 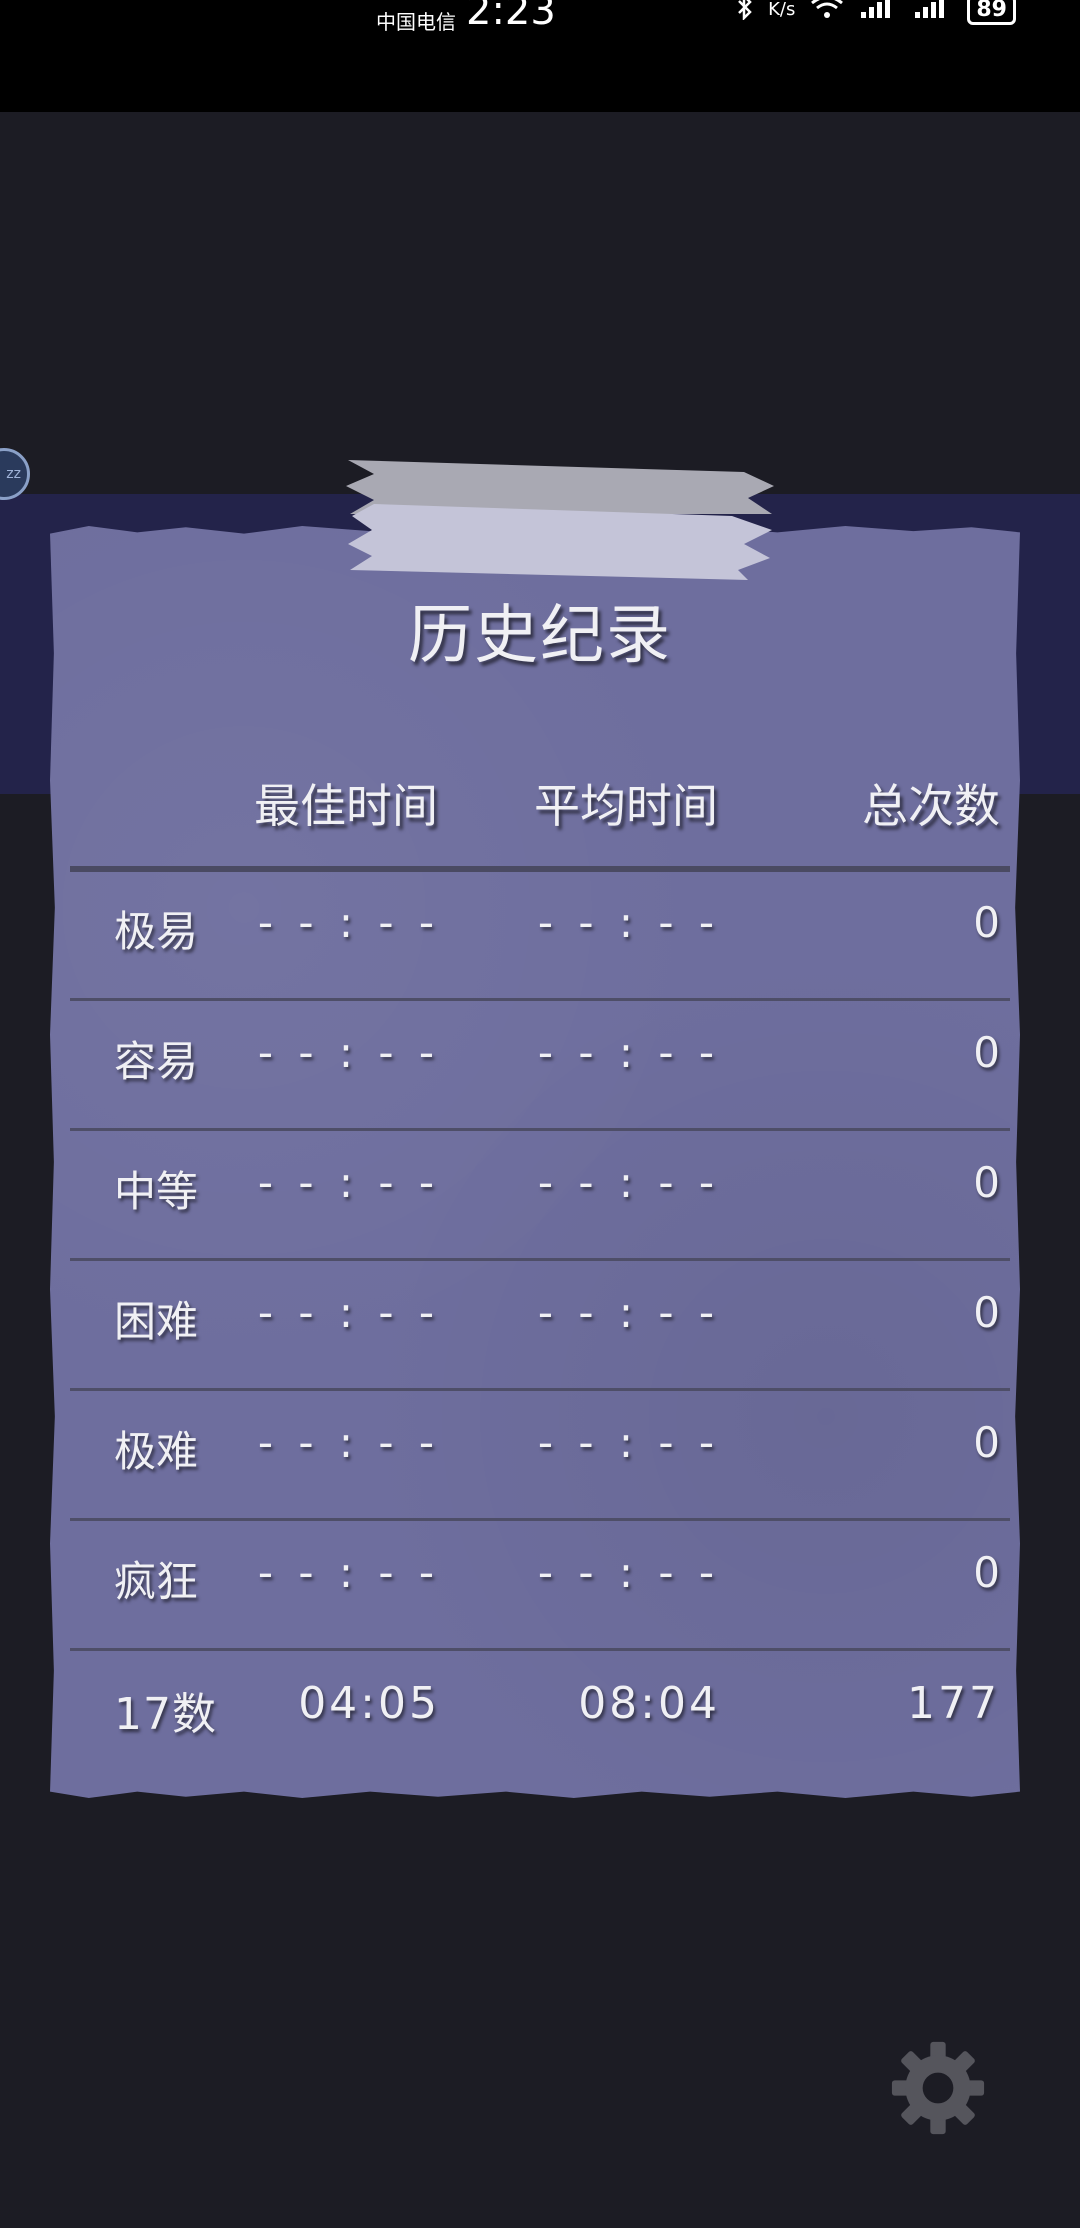 I want to click on table-row-1: 容易 - - : - - - - : - - 0, so click(x=540, y=1065).